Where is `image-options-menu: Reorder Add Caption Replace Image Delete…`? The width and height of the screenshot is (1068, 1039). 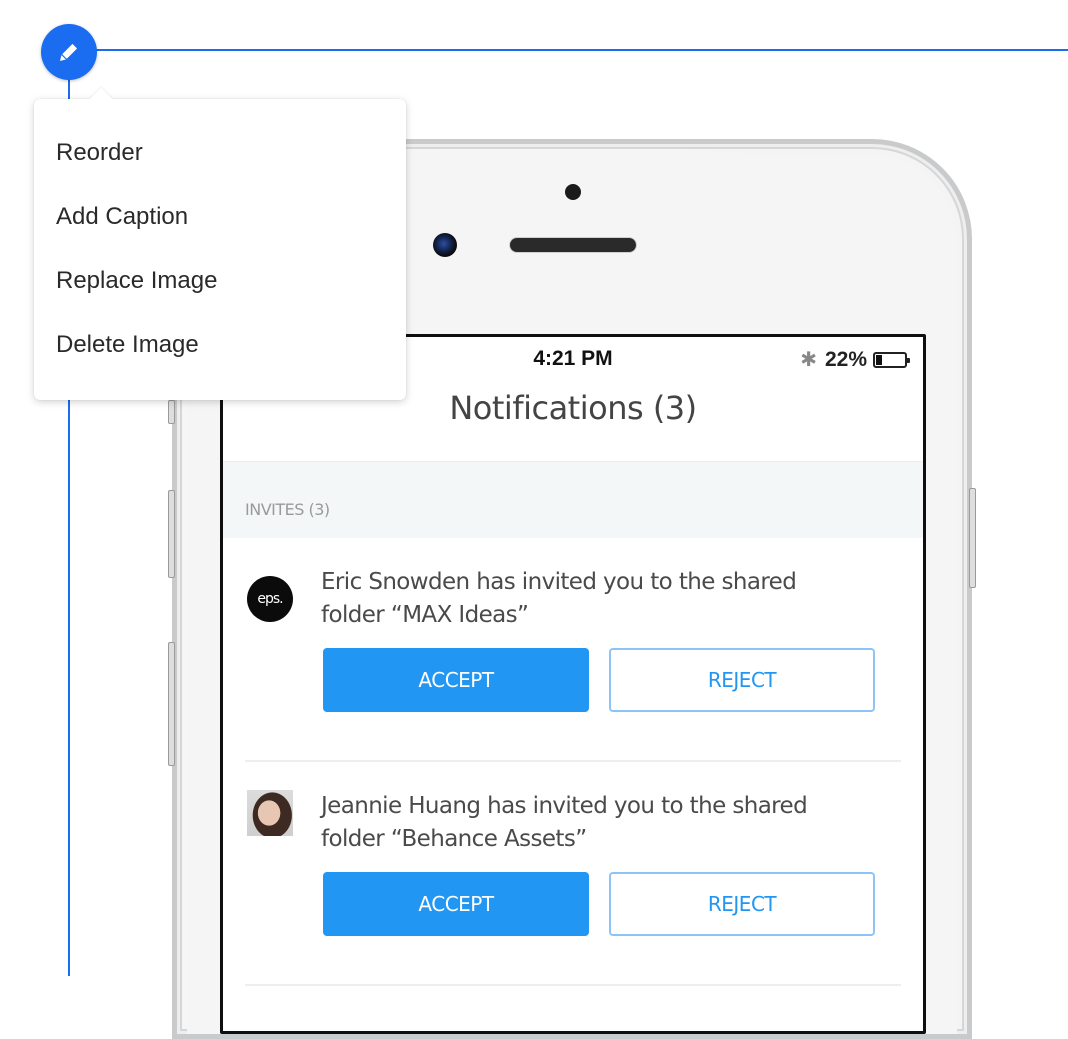 image-options-menu: Reorder Add Caption Replace Image Delete… is located at coordinates (220, 243).